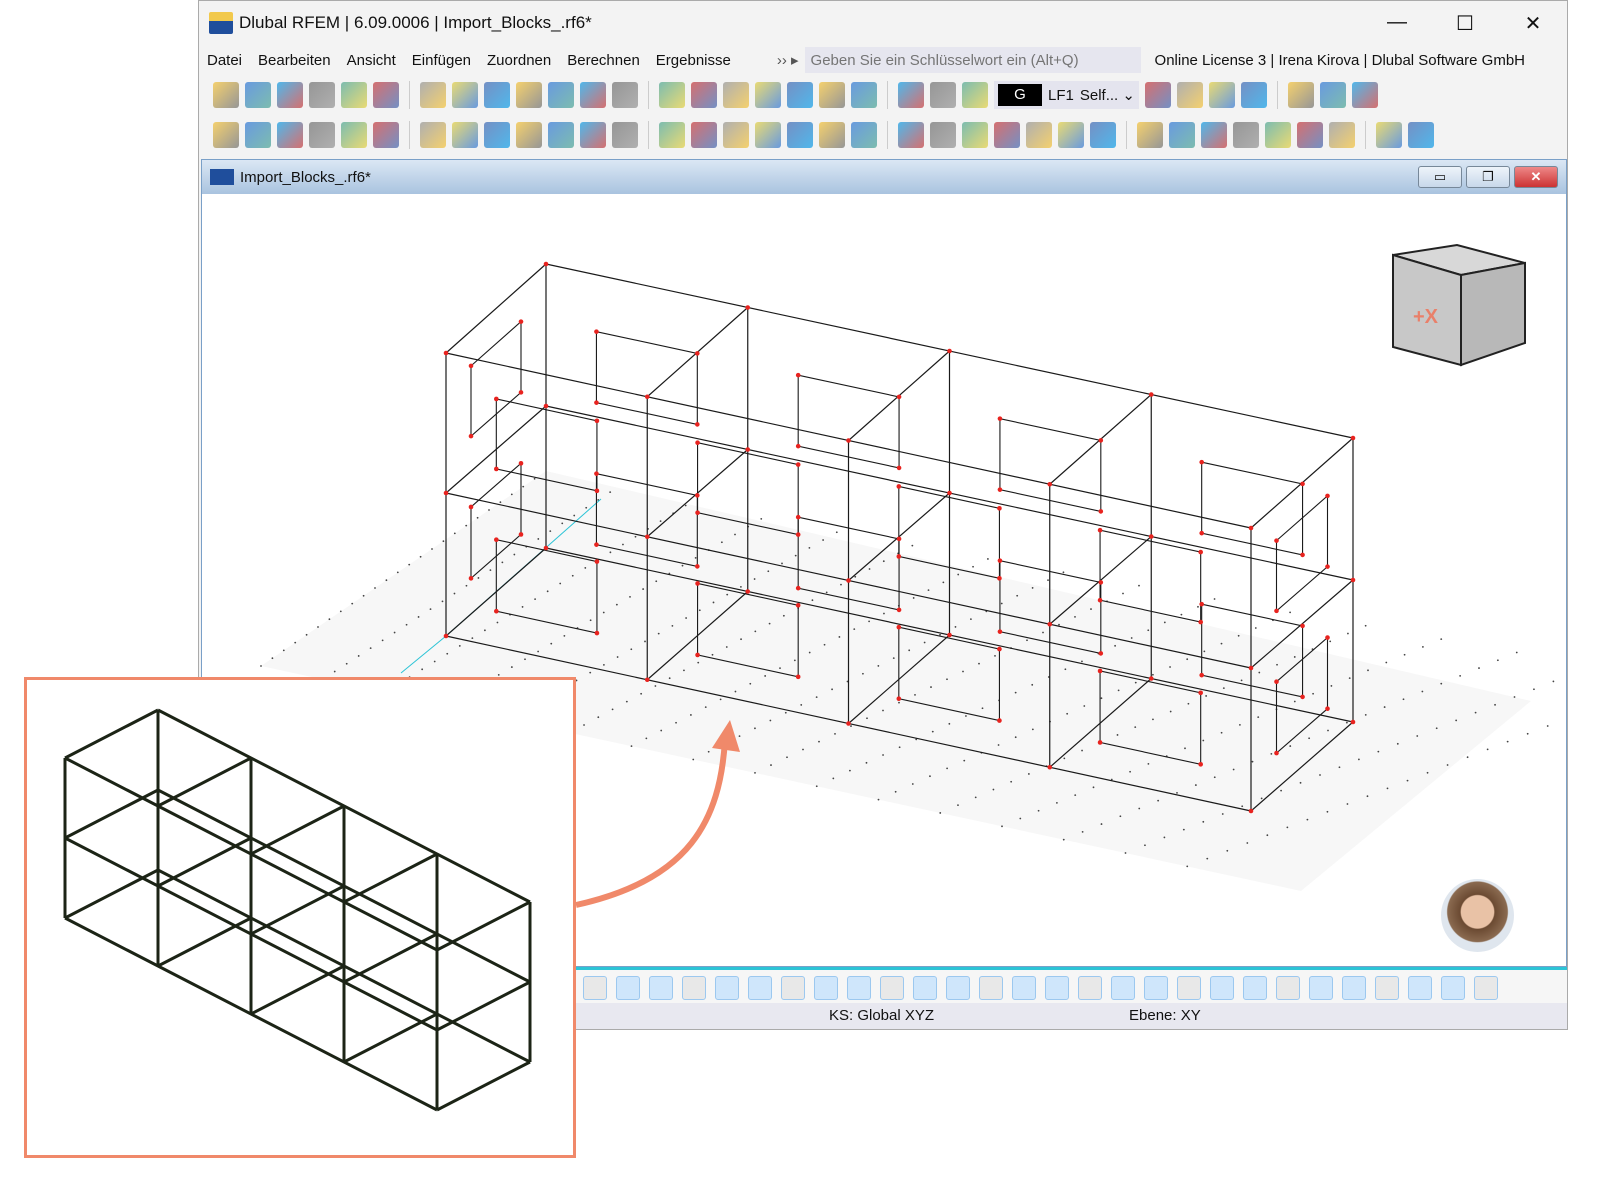 The height and width of the screenshot is (1200, 1600). I want to click on coordinate-system-status: KS: Global XYZ, so click(881, 1015).